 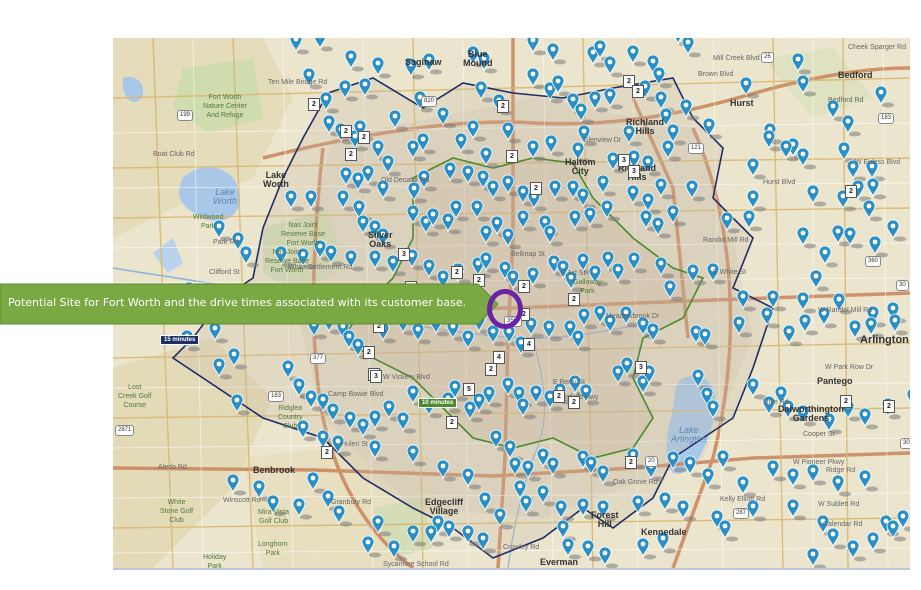 What do you see at coordinates (438, 403) in the screenshot?
I see `drive-time-label-10: 10 minutes` at bounding box center [438, 403].